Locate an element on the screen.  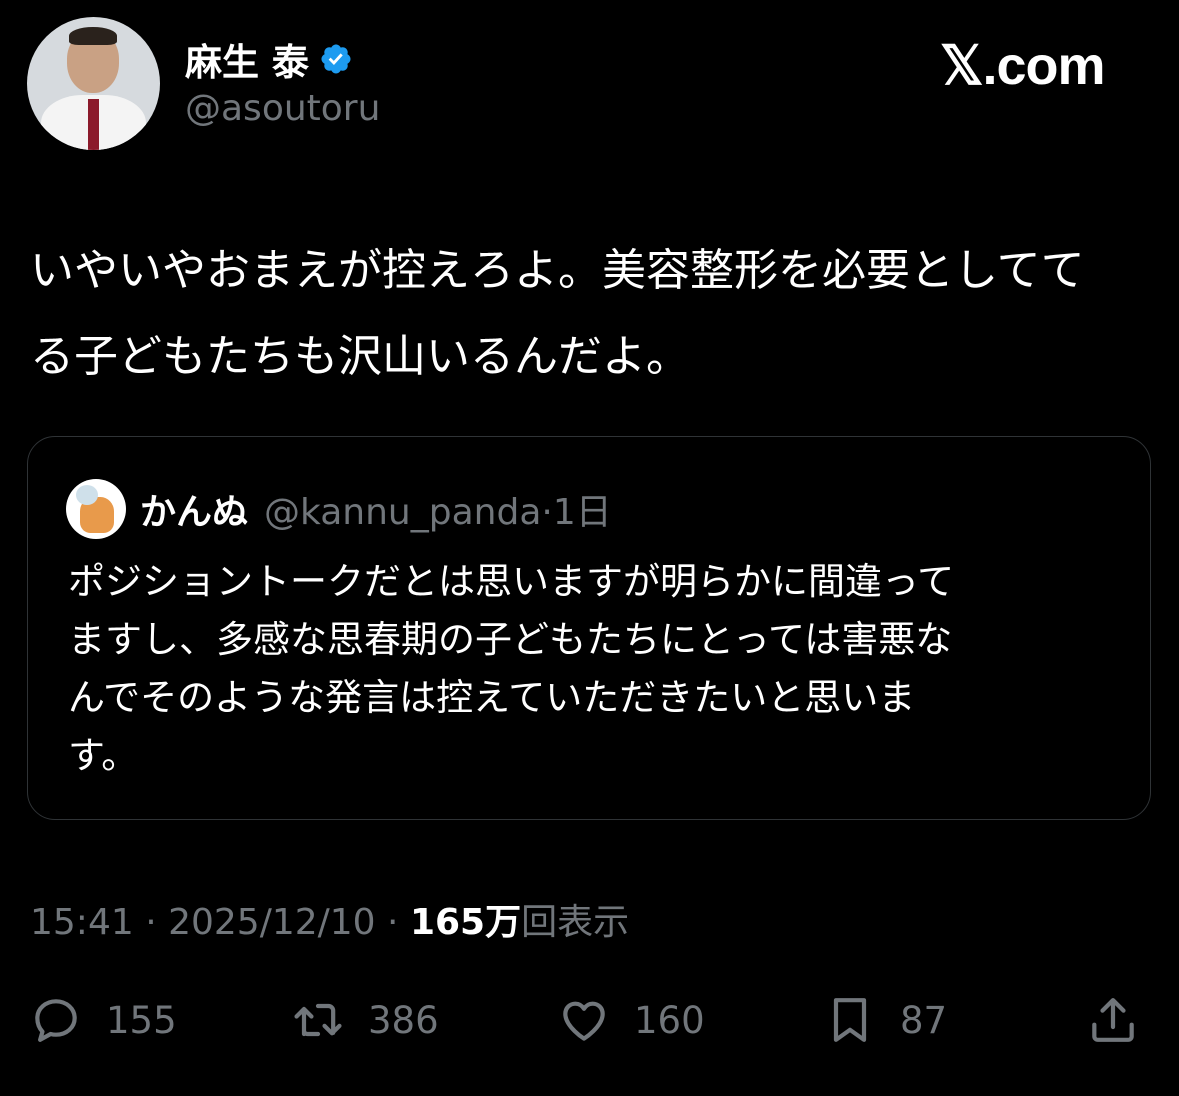
author-name: 麻生 泰 is located at coordinates (247, 59).